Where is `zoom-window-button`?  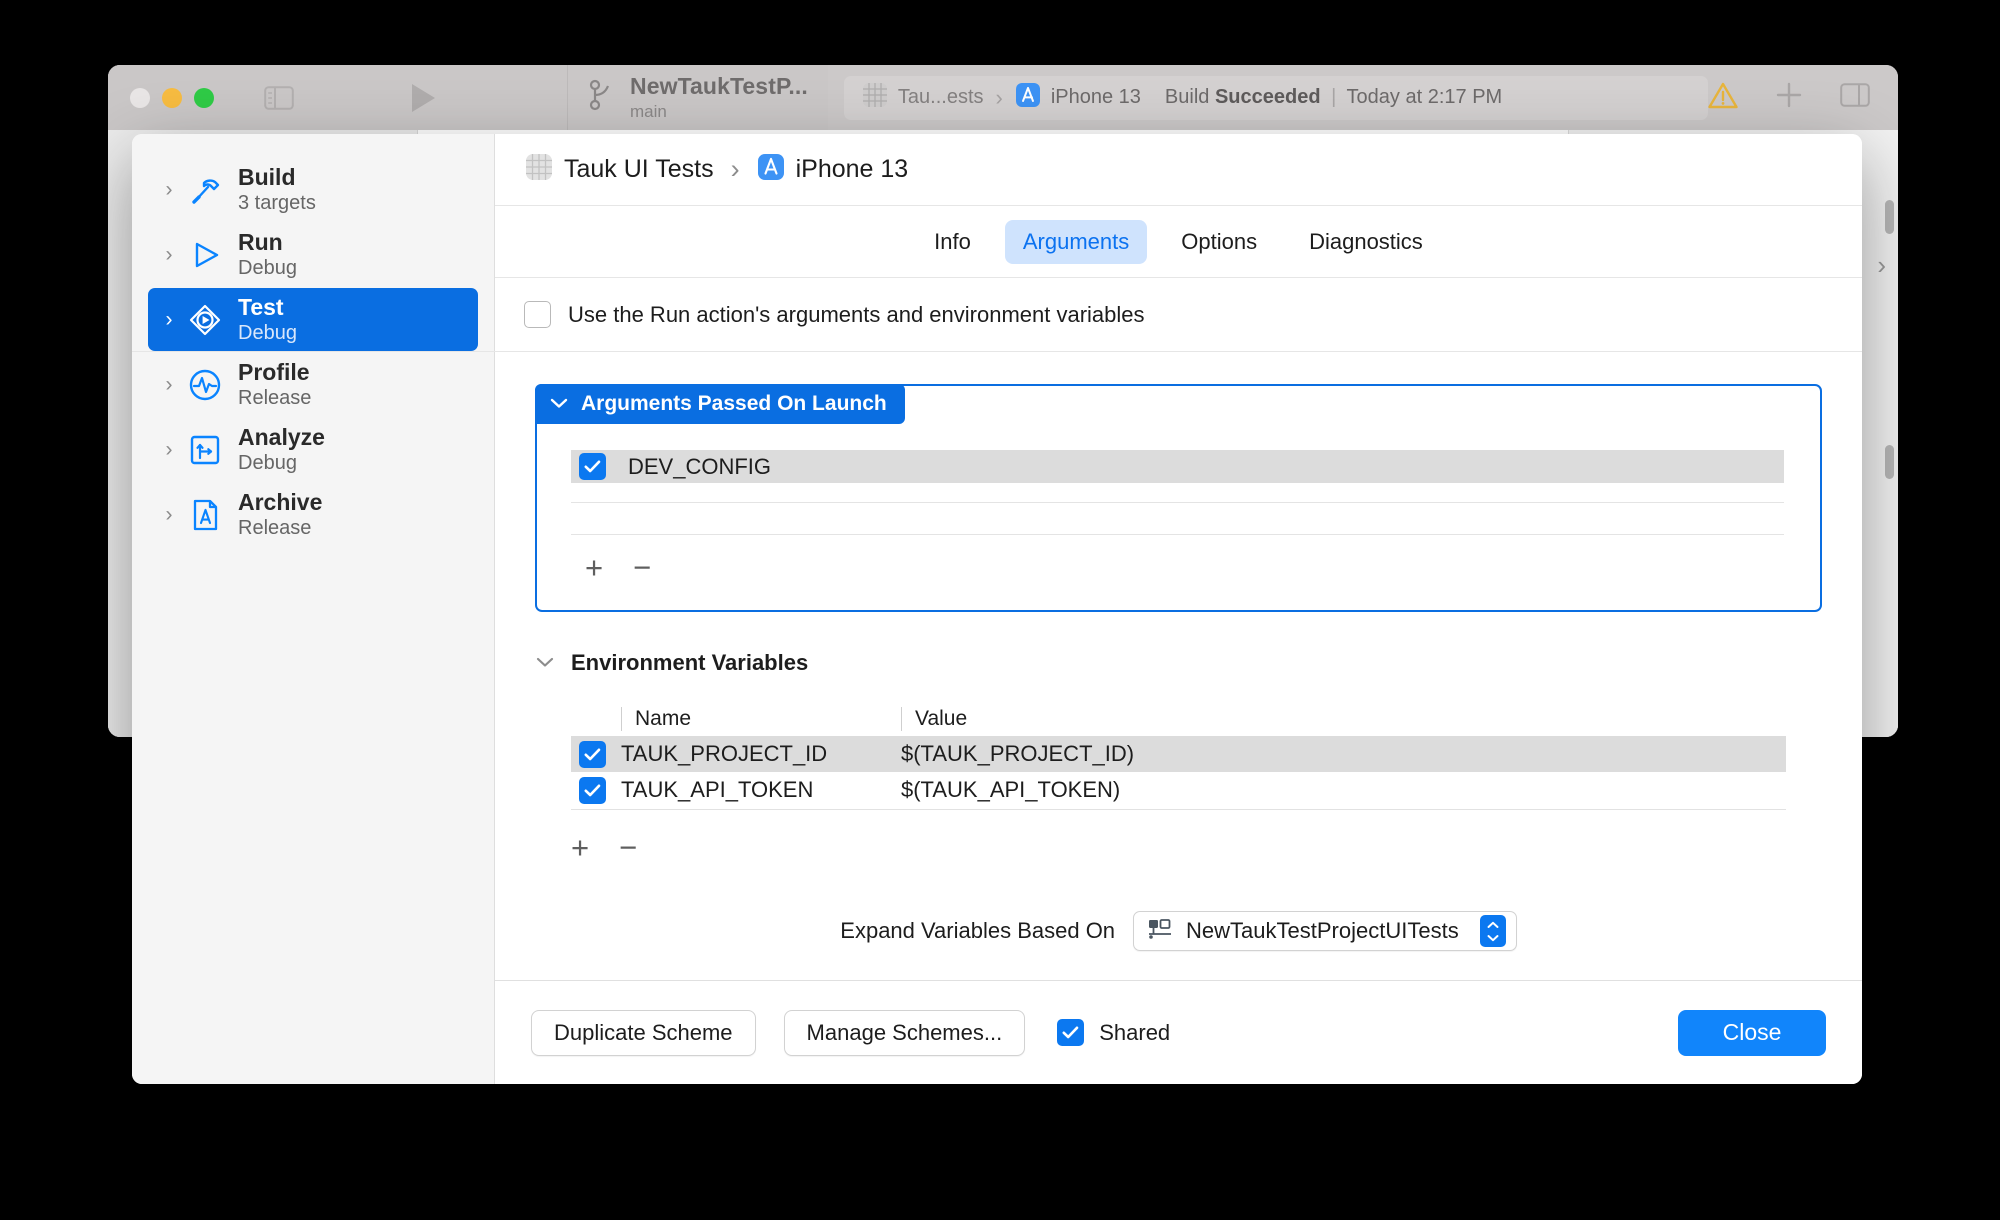 zoom-window-button is located at coordinates (204, 97).